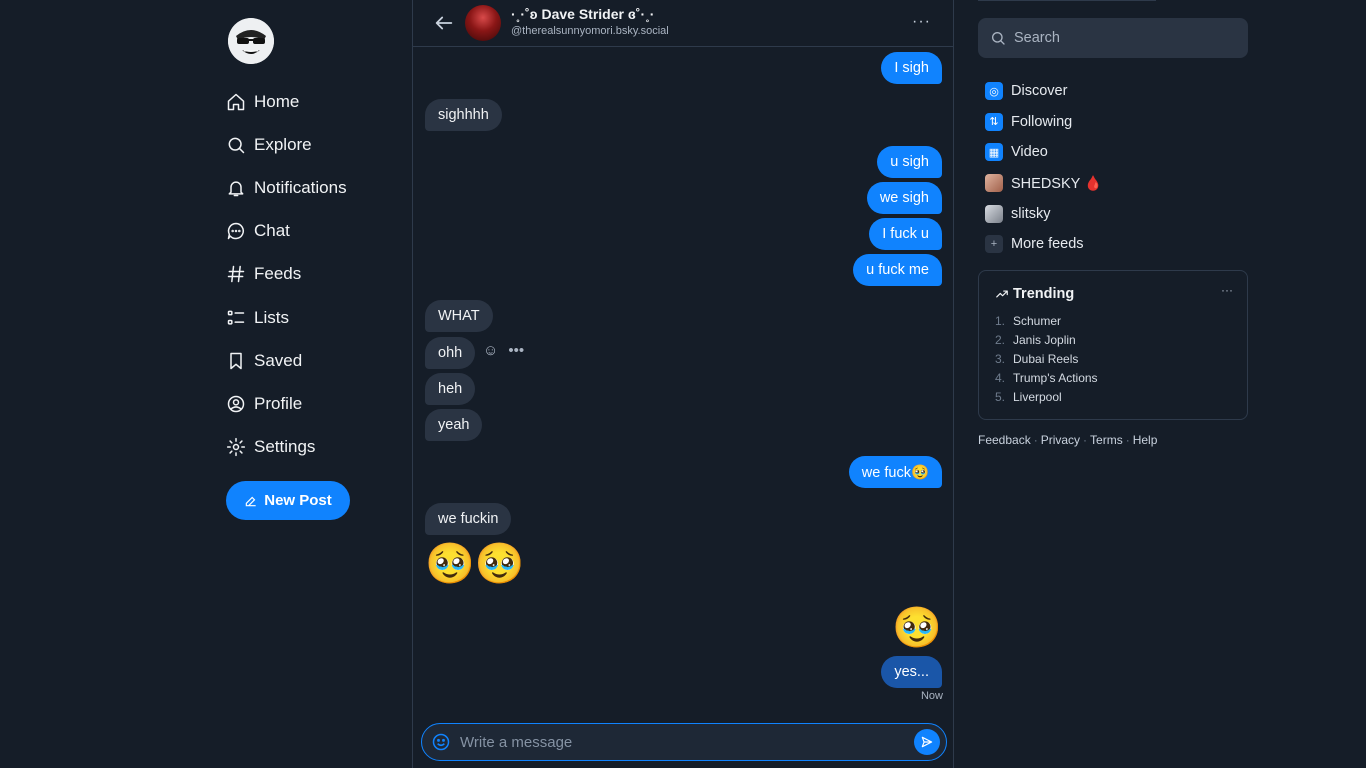 This screenshot has width=1366, height=768. I want to click on more-options-button: ···, so click(921, 22).